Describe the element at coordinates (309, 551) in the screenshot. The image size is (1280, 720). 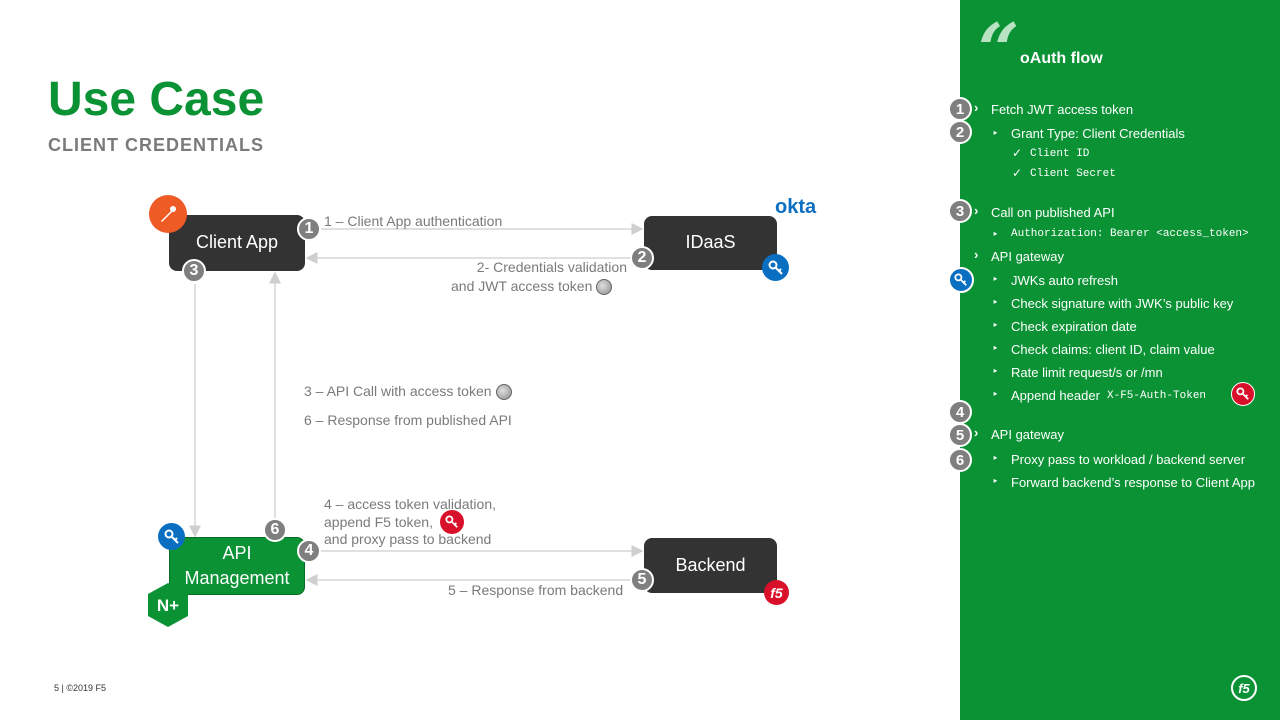
I see `step-4-badge: 4` at that location.